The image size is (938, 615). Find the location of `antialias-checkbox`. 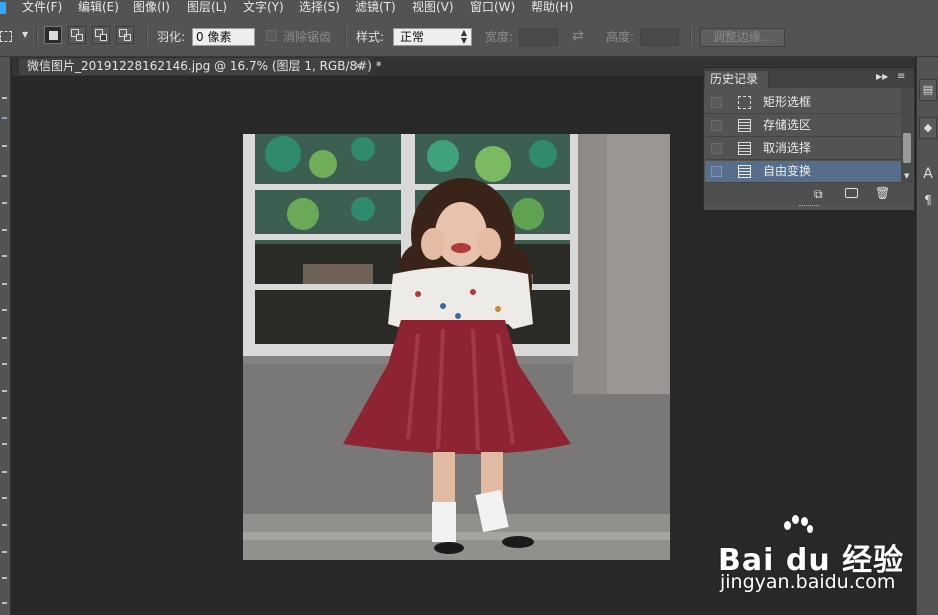

antialias-checkbox is located at coordinates (271, 35).